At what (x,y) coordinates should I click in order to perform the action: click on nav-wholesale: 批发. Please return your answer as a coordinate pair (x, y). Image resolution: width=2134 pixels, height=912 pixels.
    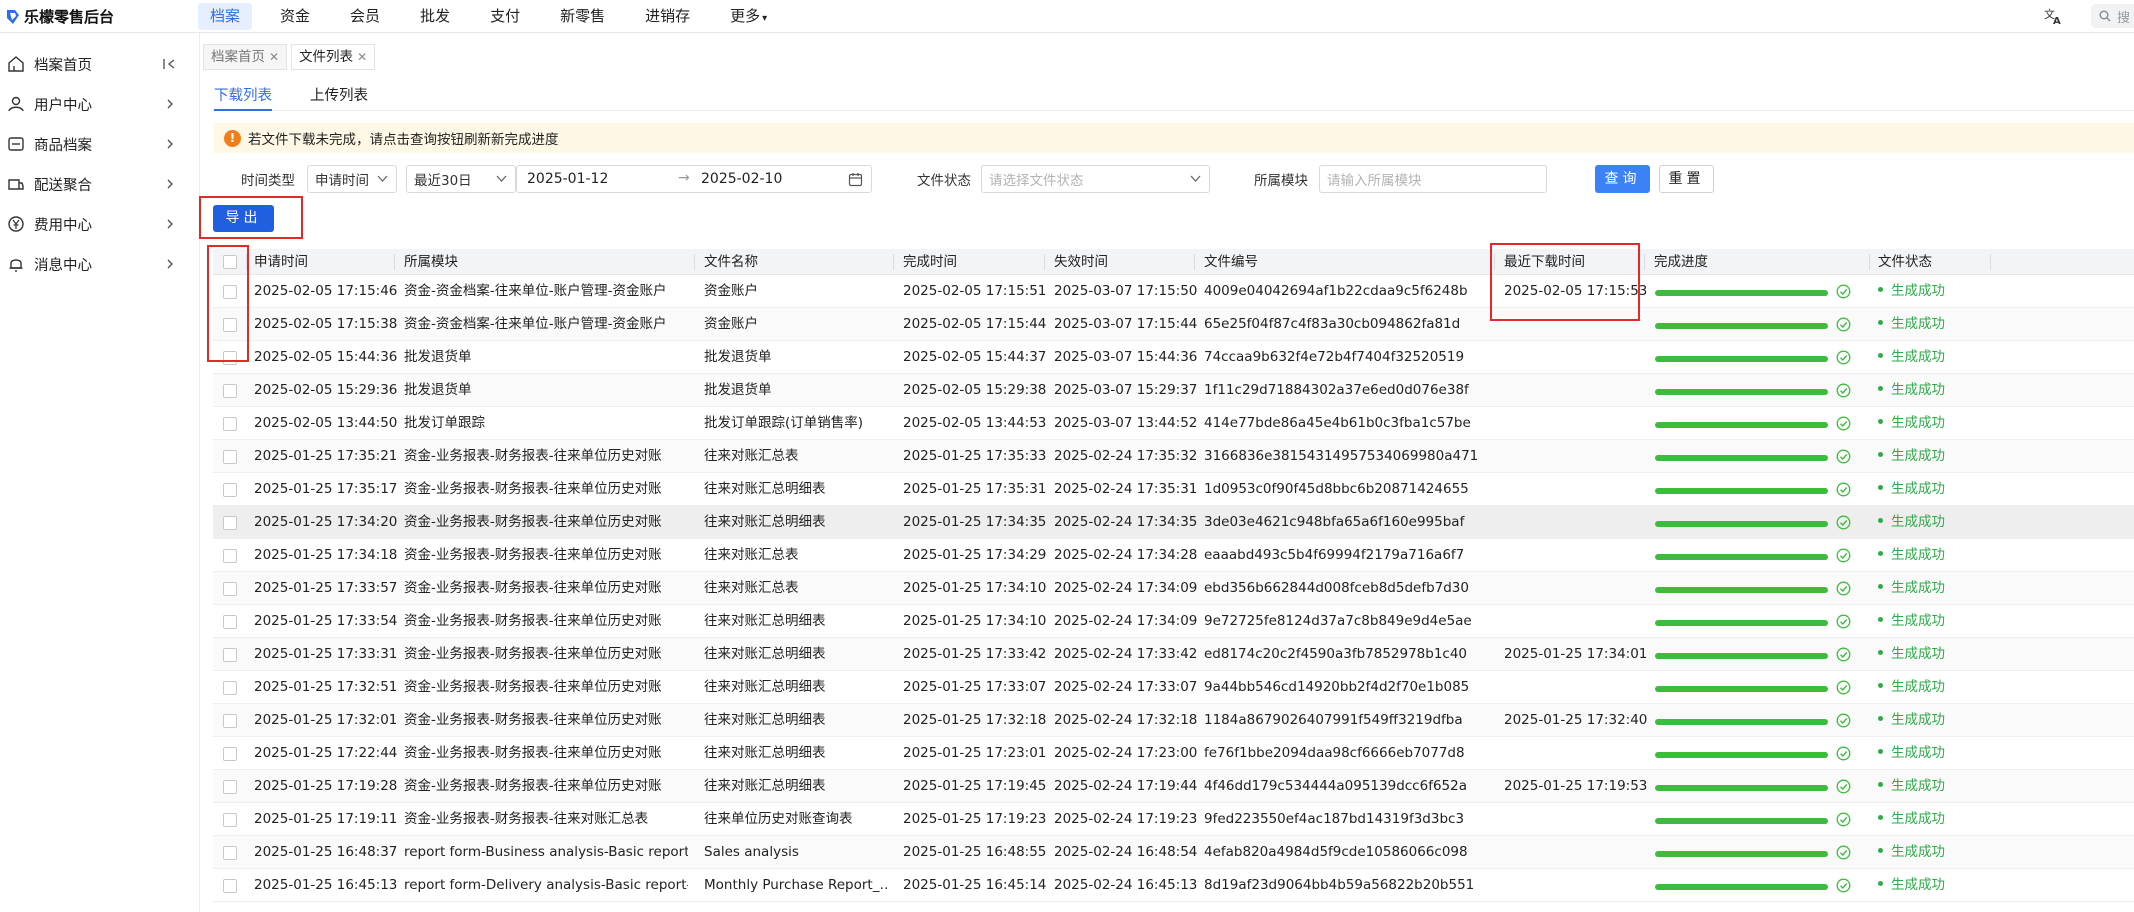
    Looking at the image, I should click on (435, 16).